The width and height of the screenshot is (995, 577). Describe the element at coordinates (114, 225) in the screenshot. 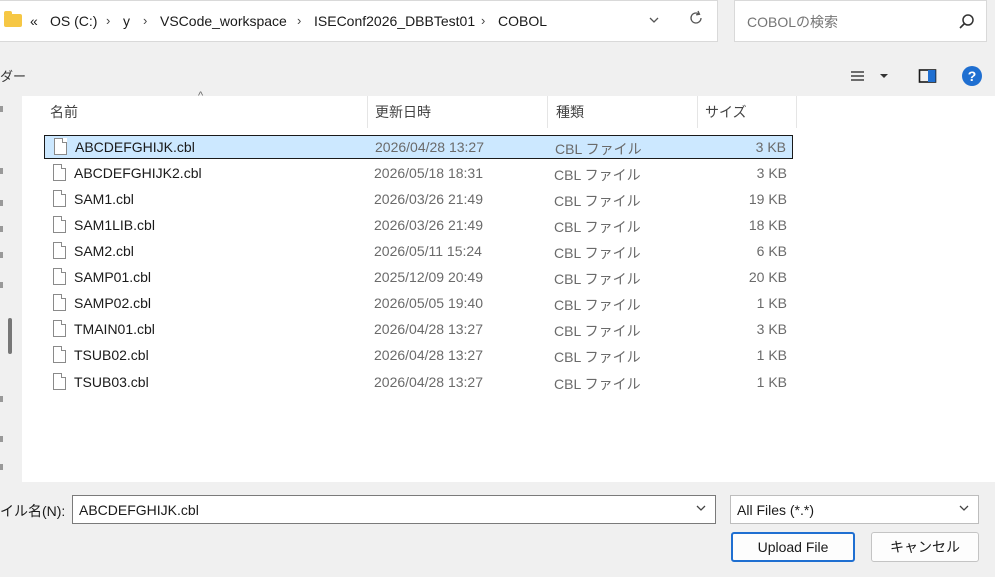

I see `file-name: SAM1LIB.cbl` at that location.